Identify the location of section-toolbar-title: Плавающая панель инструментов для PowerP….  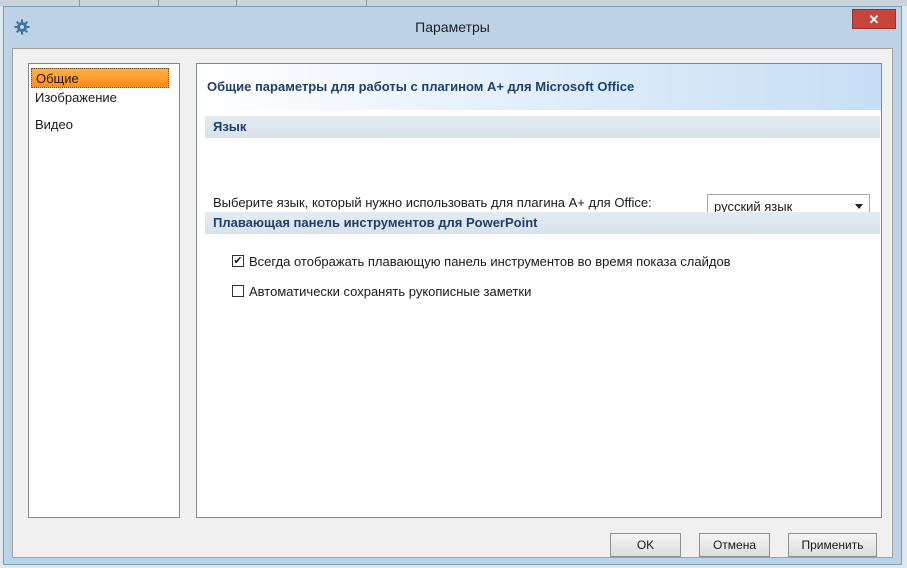
(375, 222).